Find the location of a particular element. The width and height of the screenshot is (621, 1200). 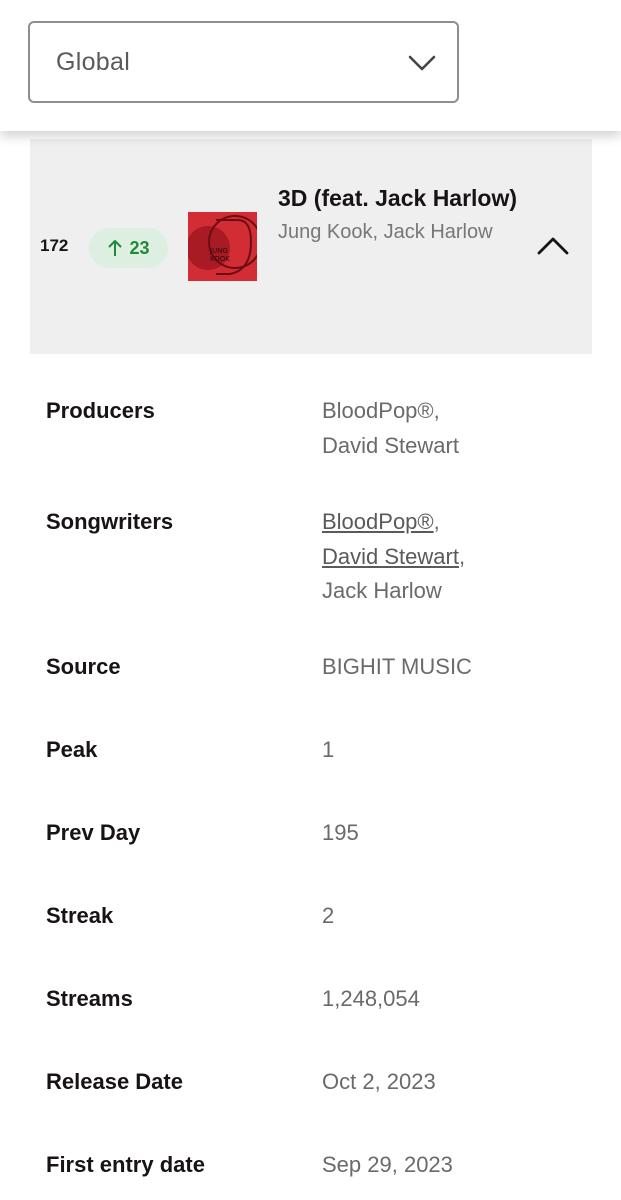

source-value: BIGHIT MUSIC is located at coordinates (397, 666).